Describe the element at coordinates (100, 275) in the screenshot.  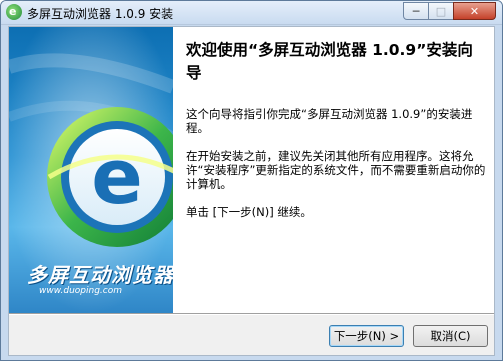
I see `brand-name: 多屏互动浏览器` at that location.